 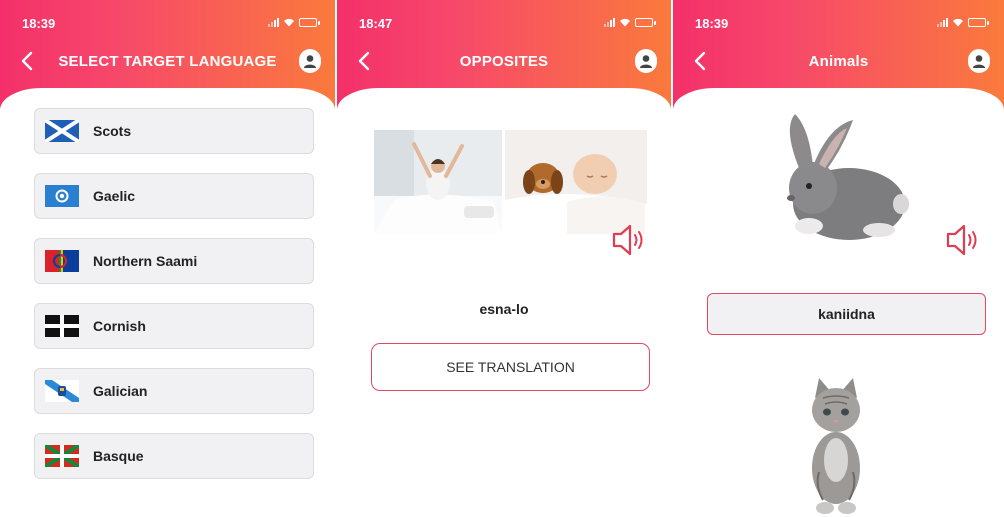 I want to click on language-label: Scots, so click(x=112, y=131).